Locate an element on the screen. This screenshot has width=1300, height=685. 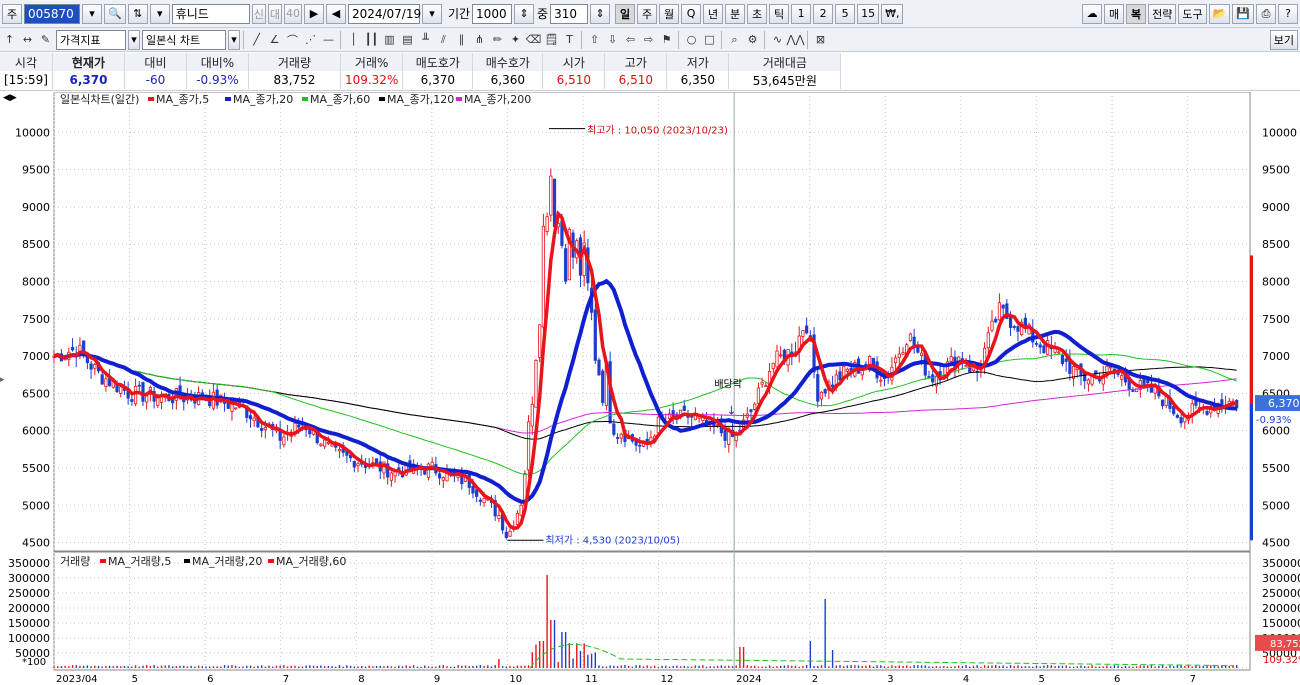
legend-swatch is located at coordinates (305, 99).